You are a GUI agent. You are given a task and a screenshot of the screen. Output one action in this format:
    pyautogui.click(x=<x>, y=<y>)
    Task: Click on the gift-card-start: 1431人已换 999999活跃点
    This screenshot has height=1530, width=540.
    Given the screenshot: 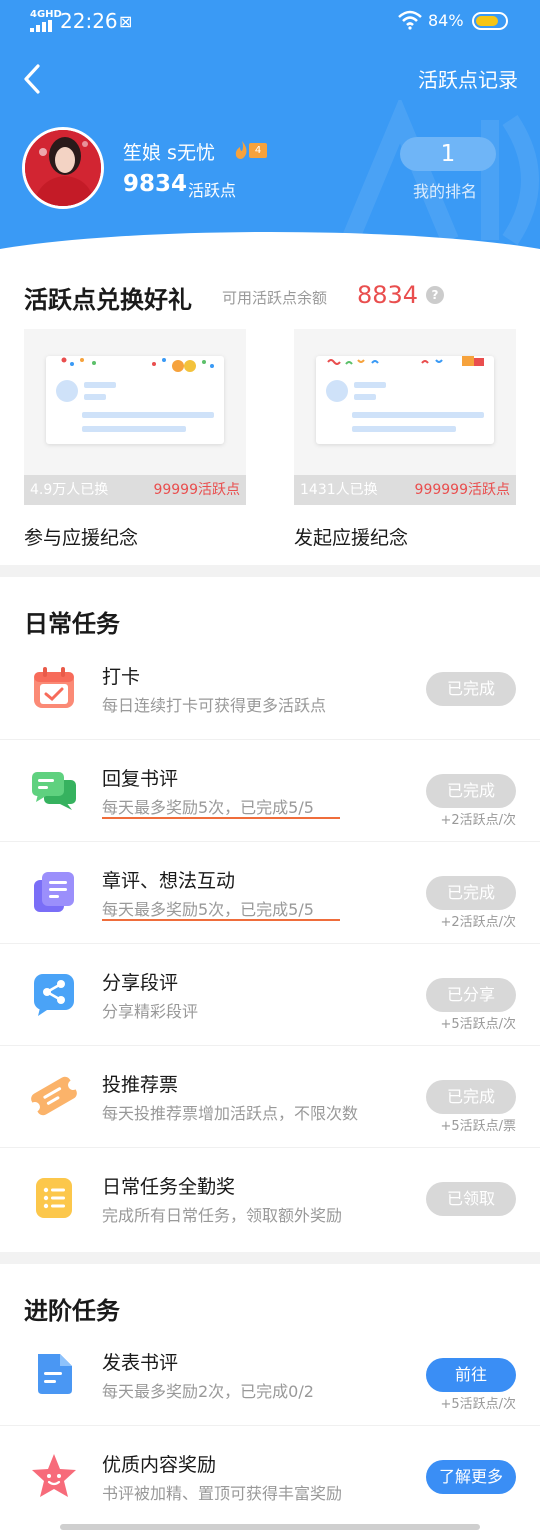 What is the action you would take?
    pyautogui.click(x=405, y=417)
    